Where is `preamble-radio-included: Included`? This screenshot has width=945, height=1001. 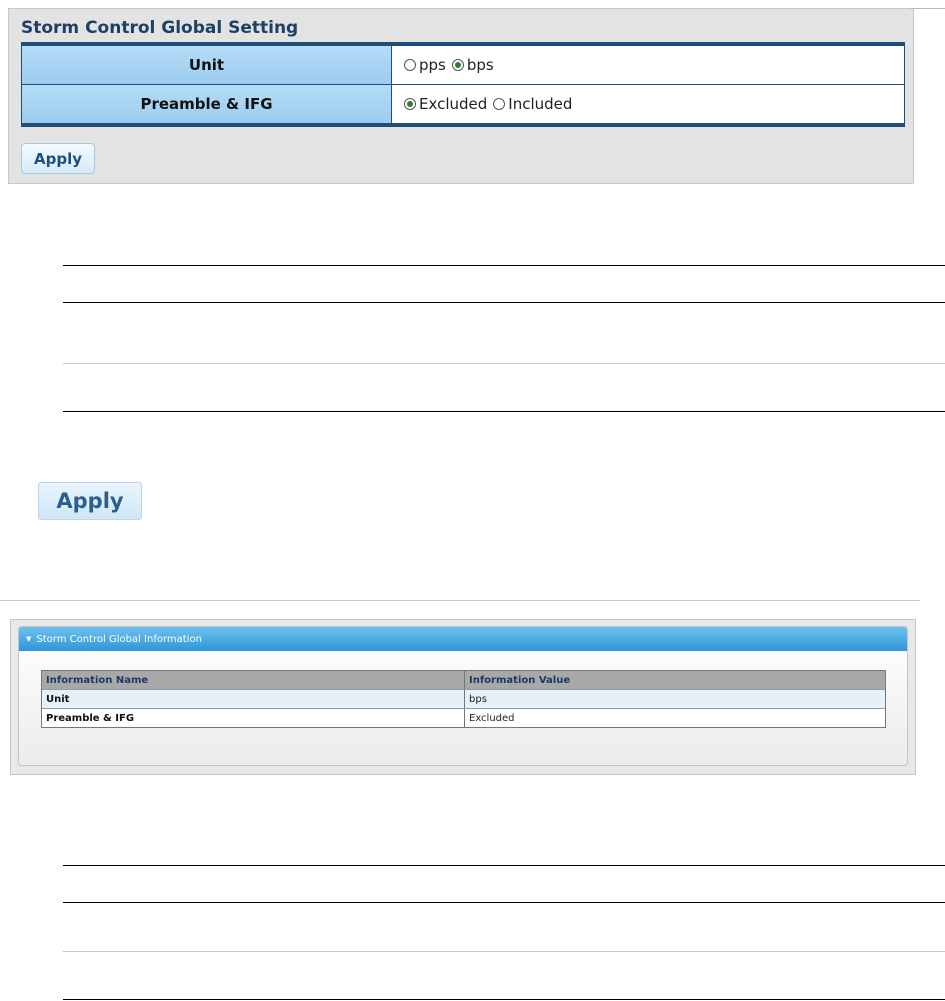 preamble-radio-included: Included is located at coordinates (532, 104).